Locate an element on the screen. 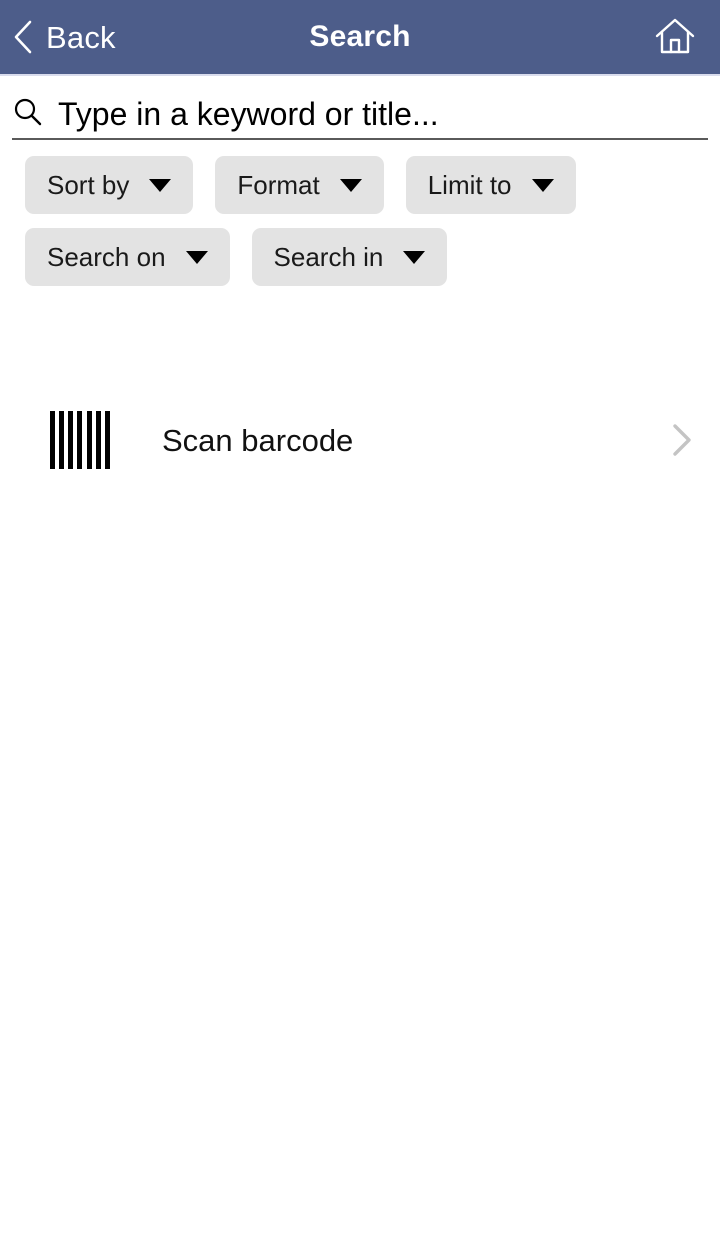  filter-chip-limit-to: Limit to is located at coordinates (490, 185).